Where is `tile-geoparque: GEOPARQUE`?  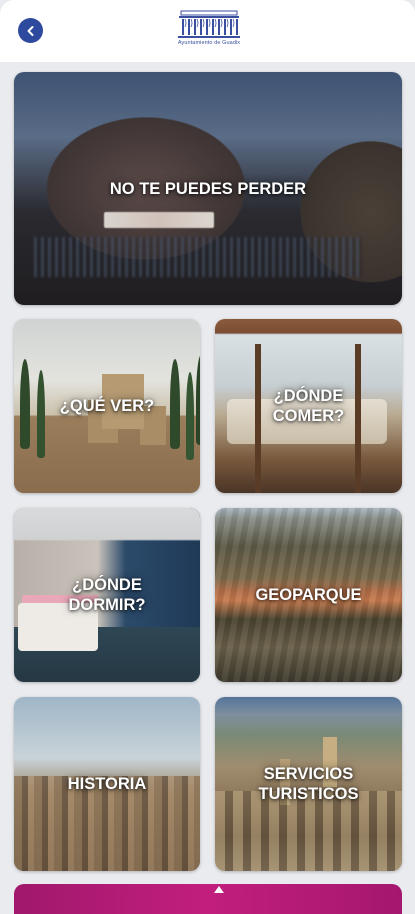 tile-geoparque: GEOPARQUE is located at coordinates (308, 595).